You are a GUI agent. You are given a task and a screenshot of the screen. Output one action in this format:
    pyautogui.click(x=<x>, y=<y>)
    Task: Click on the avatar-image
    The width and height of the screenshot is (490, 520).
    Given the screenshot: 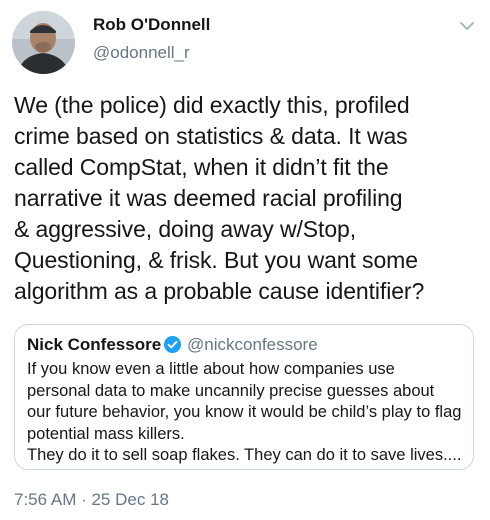 What is the action you would take?
    pyautogui.click(x=43, y=42)
    